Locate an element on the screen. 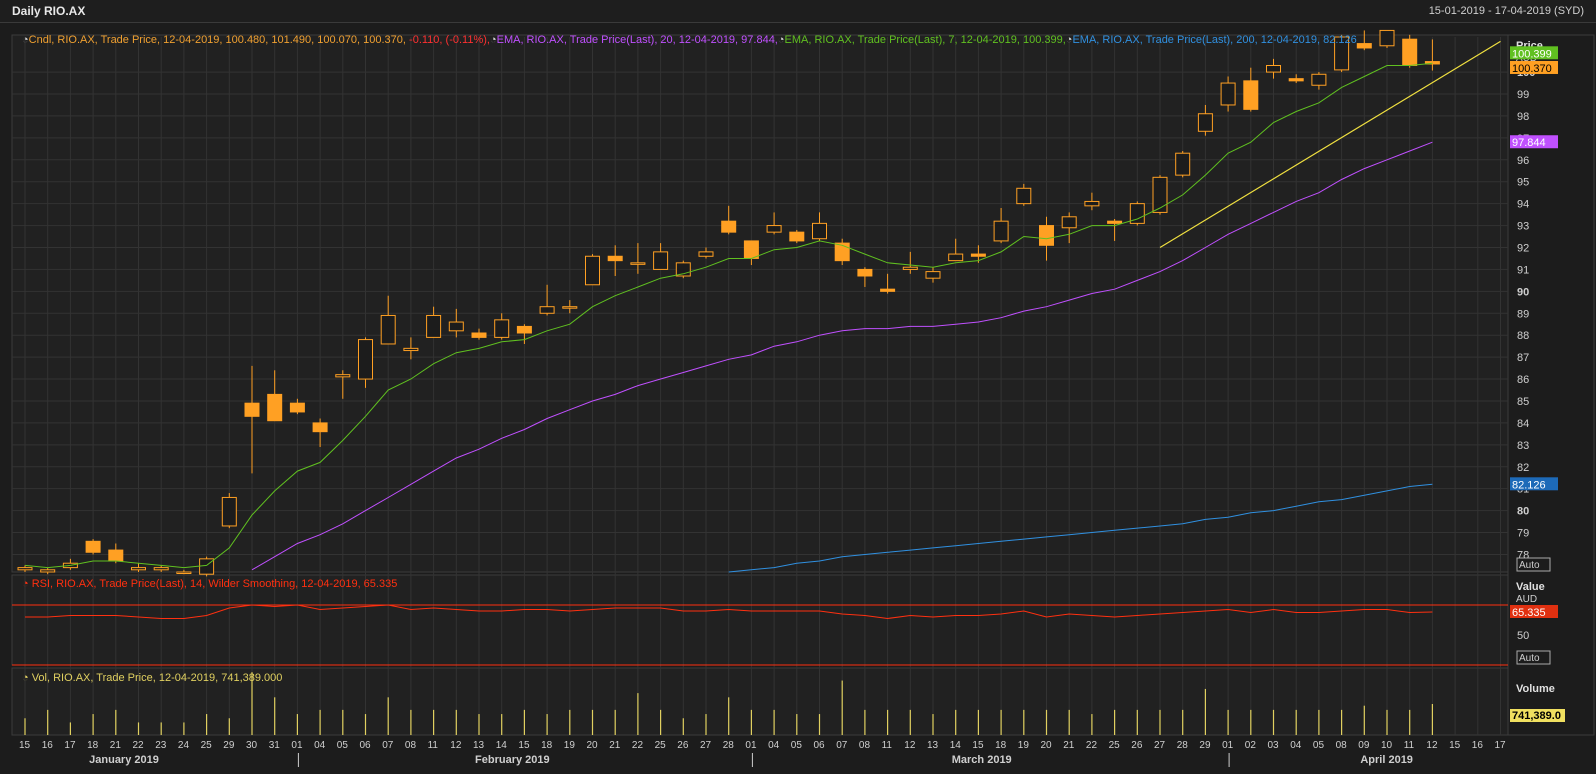  rsi-badge: 65.335 is located at coordinates (1529, 613).